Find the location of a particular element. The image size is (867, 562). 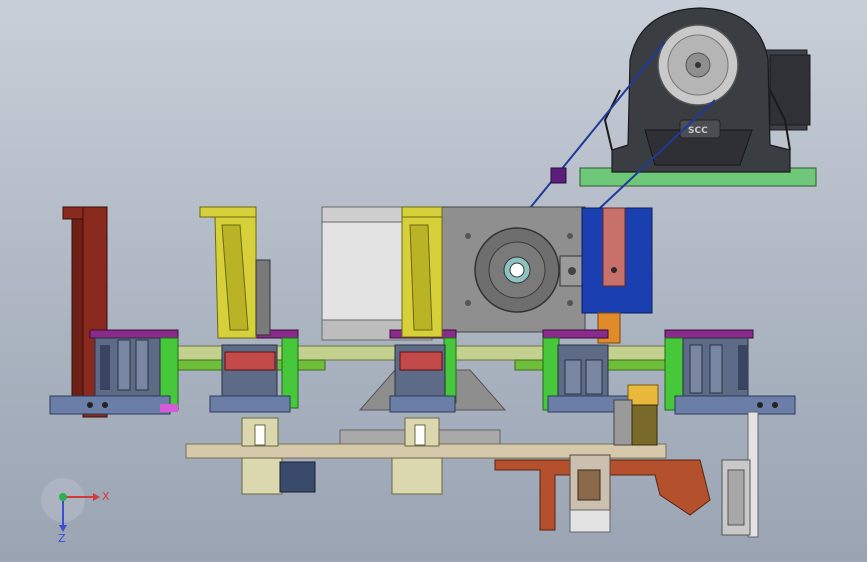

coordinate-triad: X Z is located at coordinates (75, 511).